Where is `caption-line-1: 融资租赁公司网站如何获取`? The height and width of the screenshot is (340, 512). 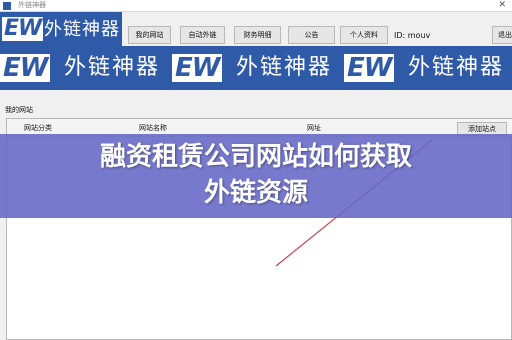 caption-line-1: 融资租赁公司网站如何获取 is located at coordinates (255, 157).